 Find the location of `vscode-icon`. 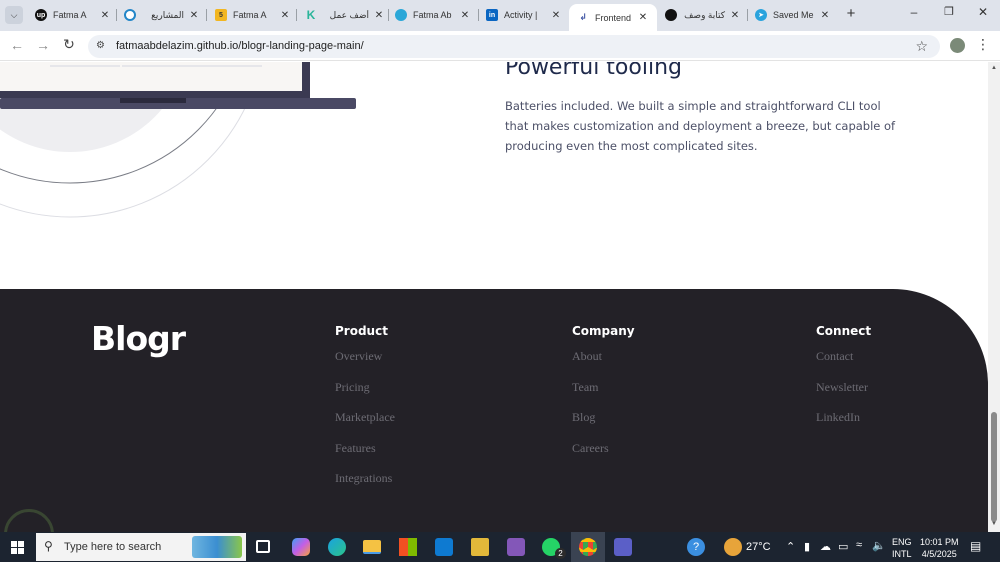

vscode-icon is located at coordinates (444, 547).